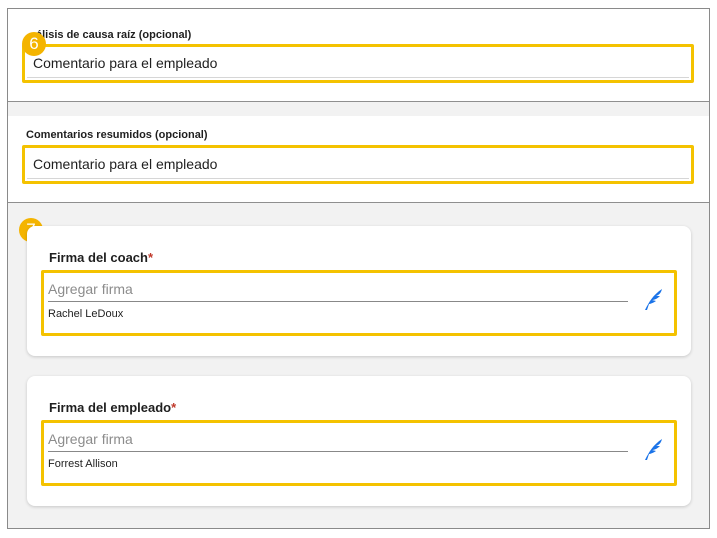  Describe the element at coordinates (34, 44) in the screenshot. I see `step-6-badge: 6` at that location.